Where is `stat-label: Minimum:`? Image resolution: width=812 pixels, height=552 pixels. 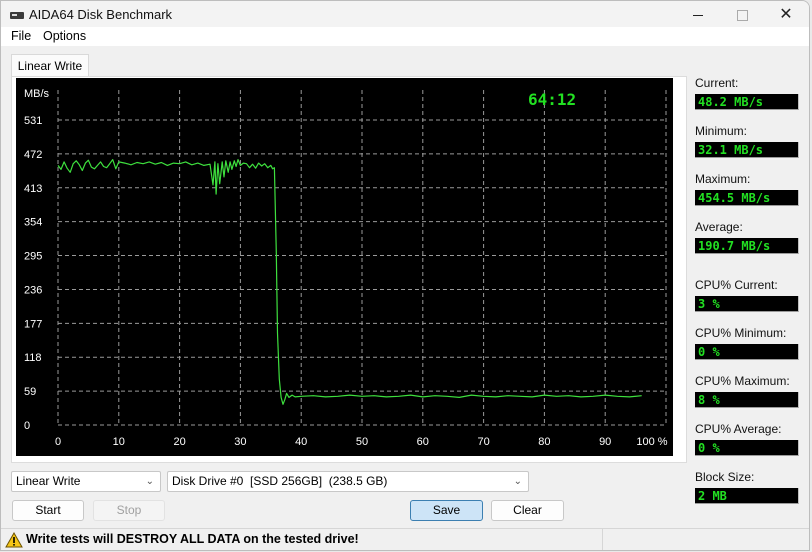
stat-label: Minimum: is located at coordinates (721, 131).